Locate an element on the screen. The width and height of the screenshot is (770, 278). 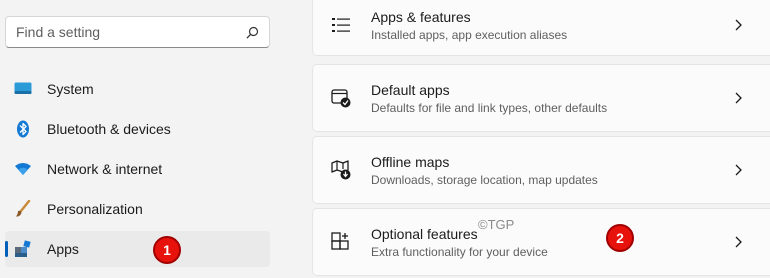
card-subtitle: Installed apps, app execution aliases is located at coordinates (469, 34).